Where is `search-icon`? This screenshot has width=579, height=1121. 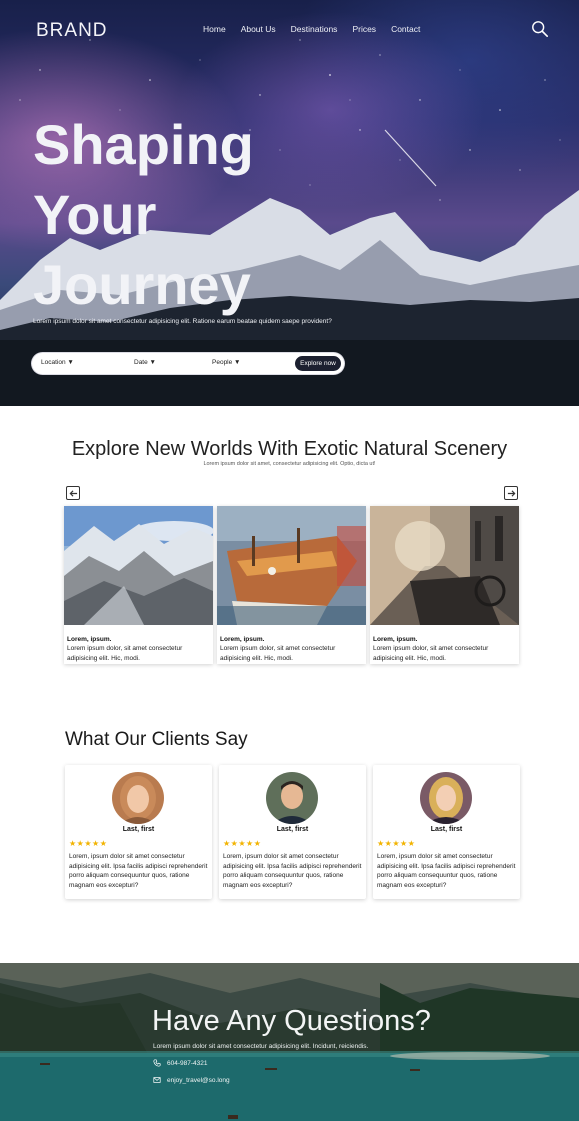
search-icon is located at coordinates (540, 29).